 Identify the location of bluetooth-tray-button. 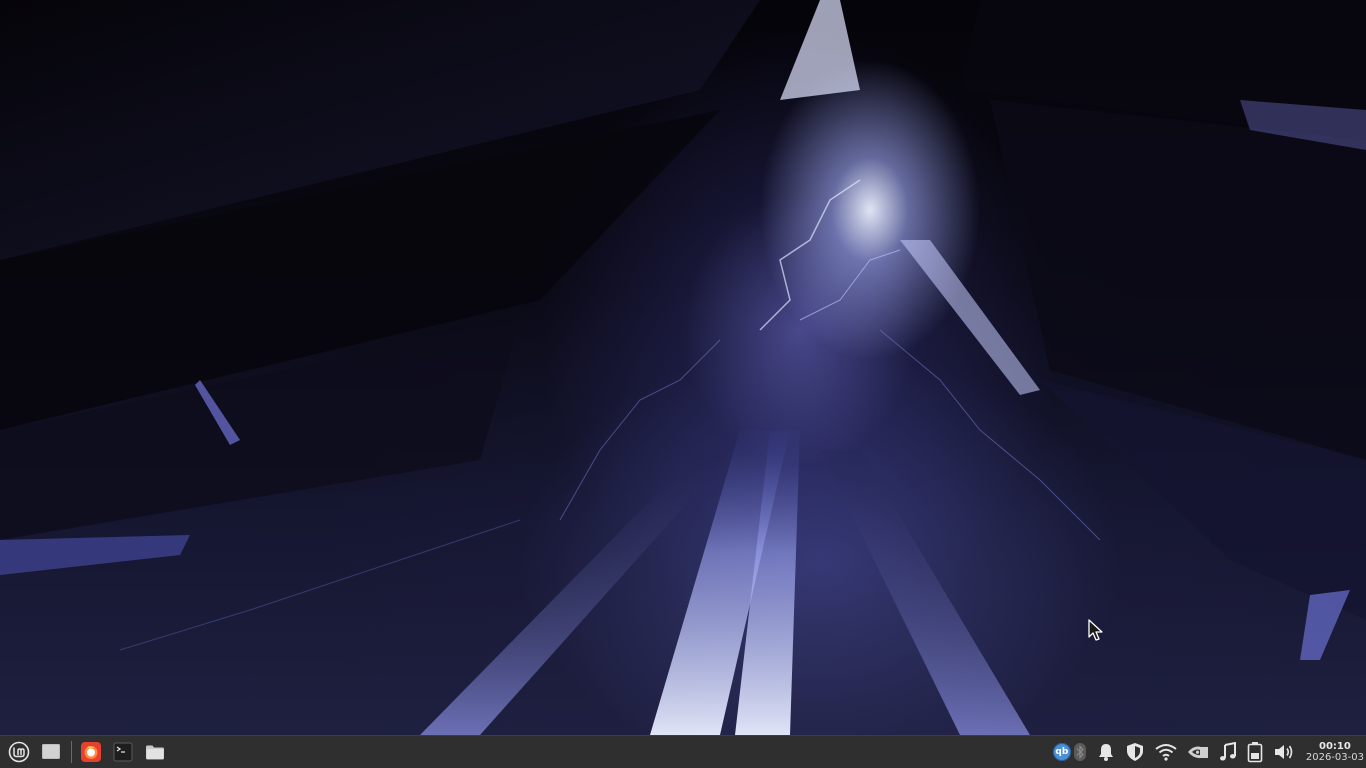
(1080, 752).